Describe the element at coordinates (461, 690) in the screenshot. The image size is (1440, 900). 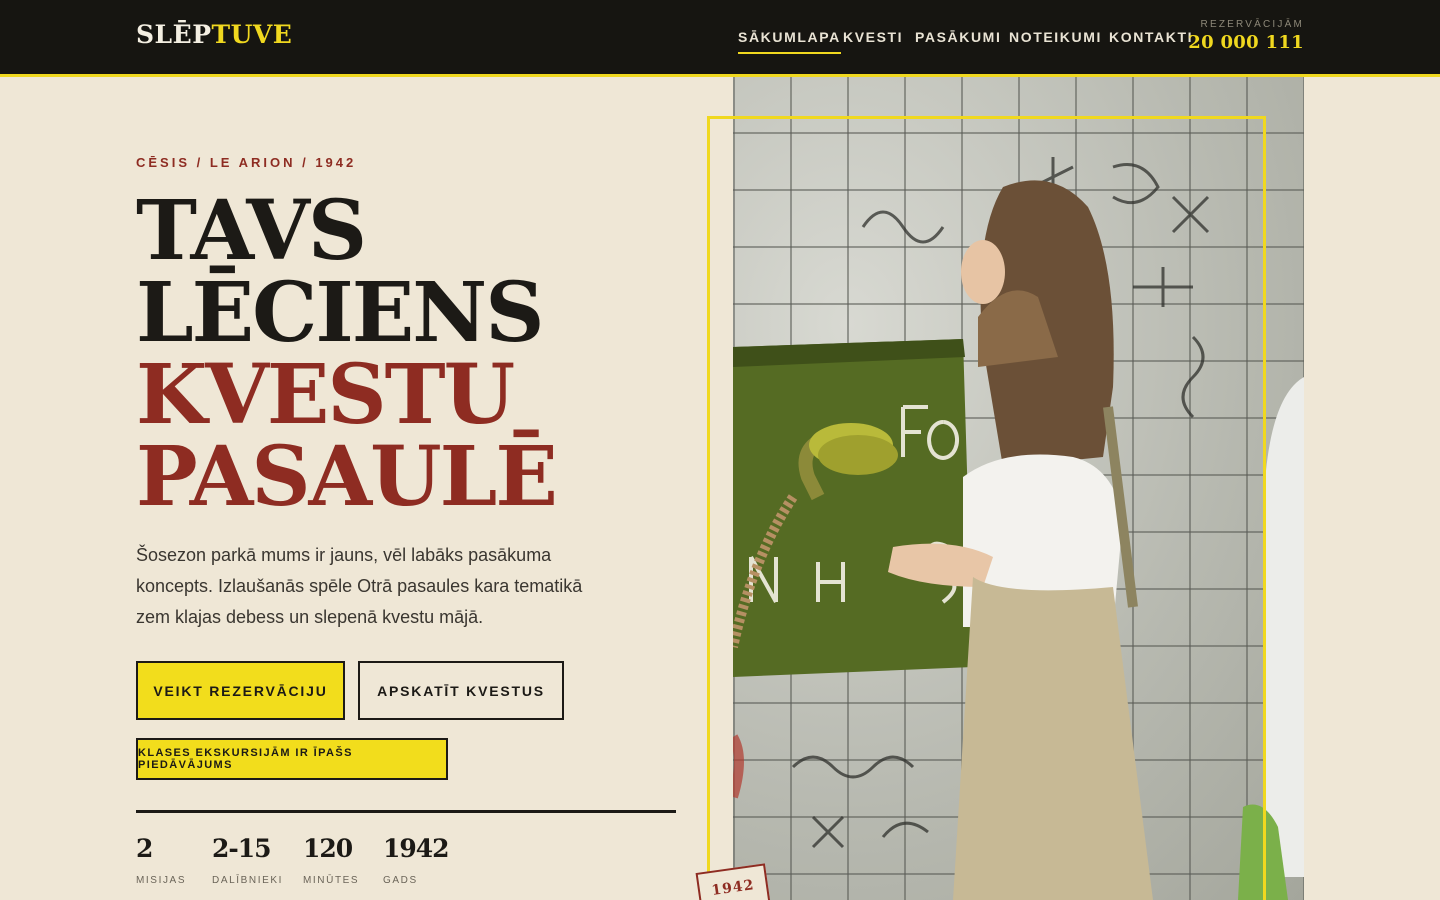
I see `view-quests-button: APSKATĪT KVESTUS` at that location.